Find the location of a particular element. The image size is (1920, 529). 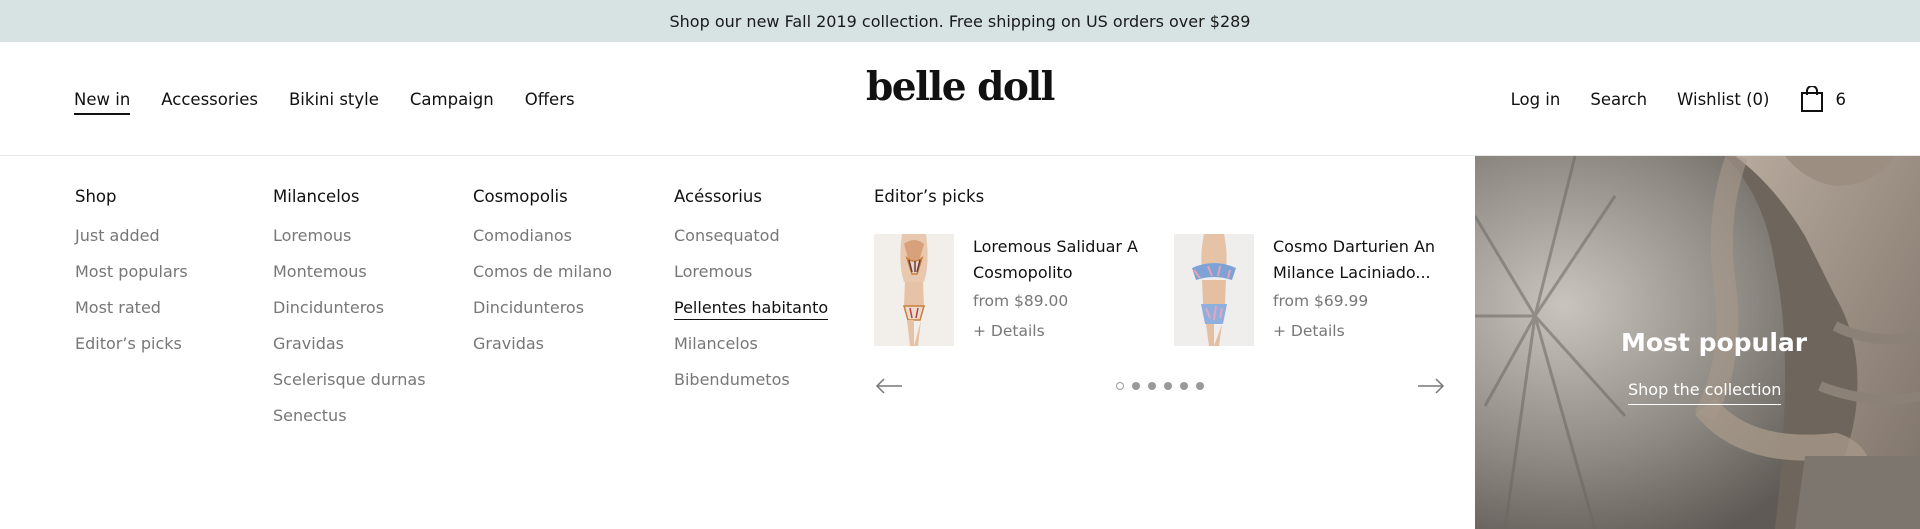

menu-link-hovered: Pellentes habitanto is located at coordinates (751, 315).